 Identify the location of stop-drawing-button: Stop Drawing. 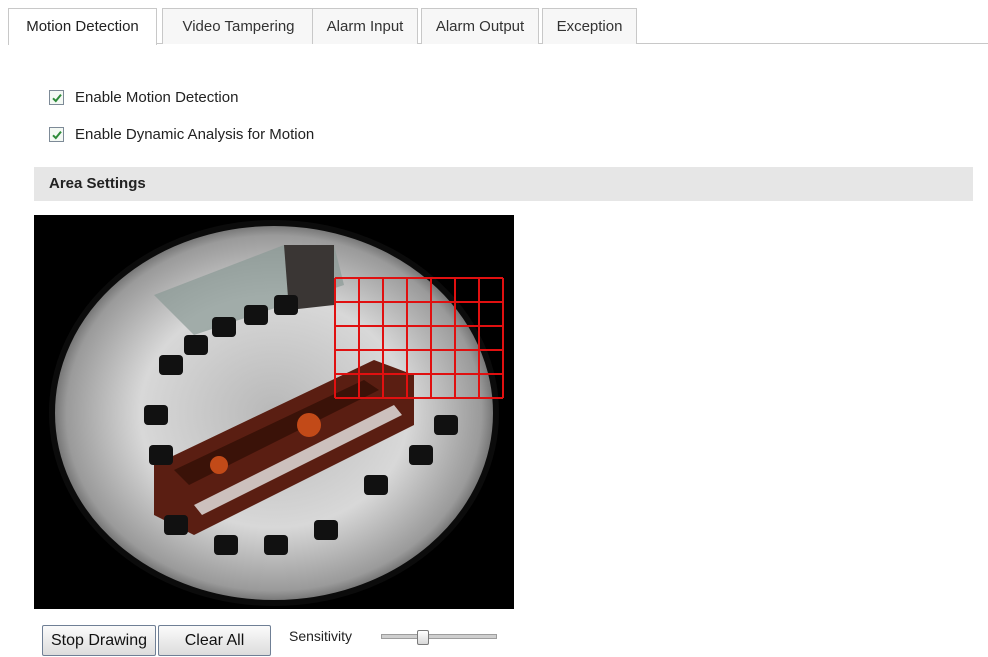
(99, 640).